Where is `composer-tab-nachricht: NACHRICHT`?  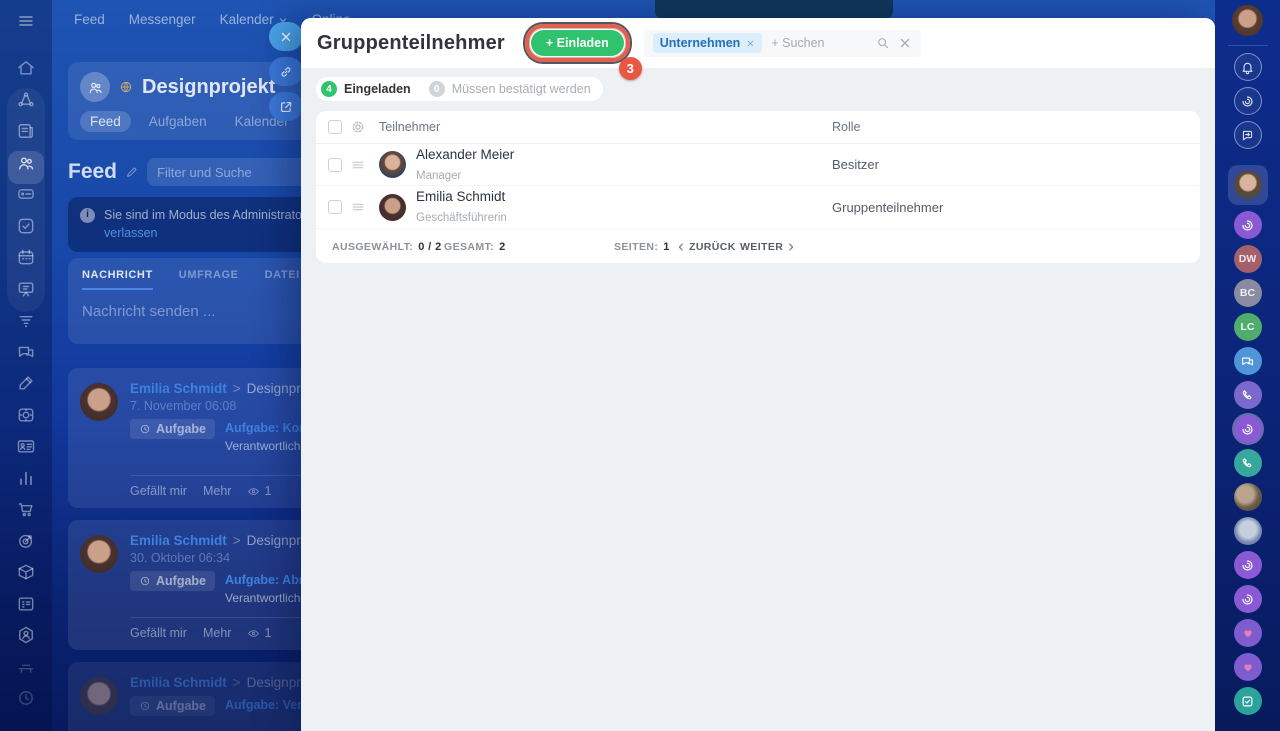
composer-tab-nachricht: NACHRICHT is located at coordinates (117, 279).